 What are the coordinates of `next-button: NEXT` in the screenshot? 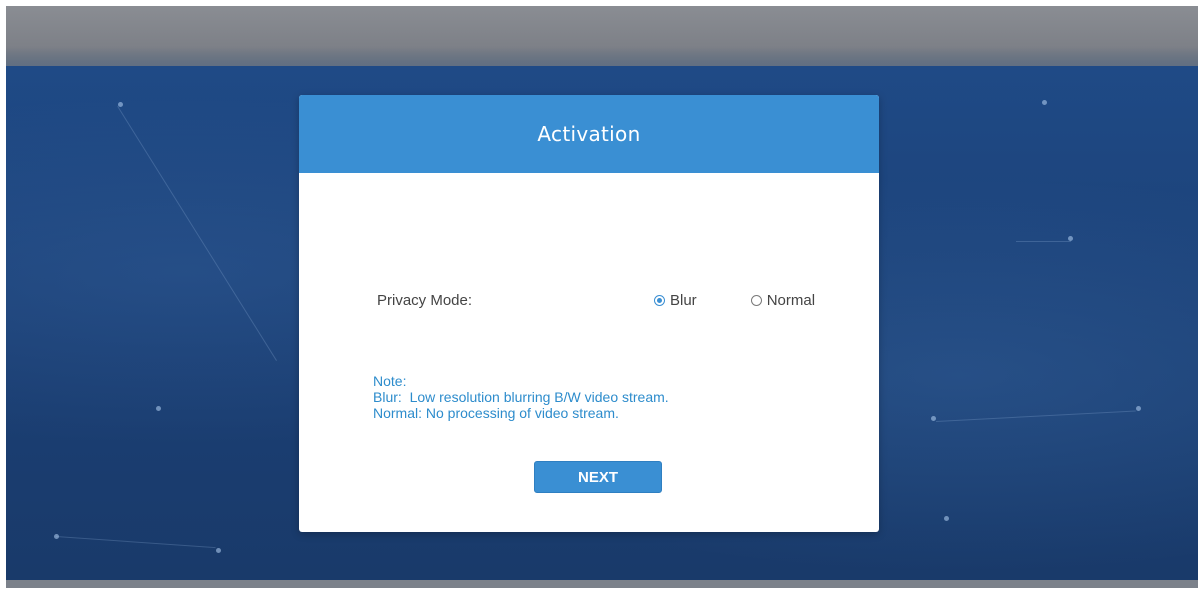 It's located at (598, 477).